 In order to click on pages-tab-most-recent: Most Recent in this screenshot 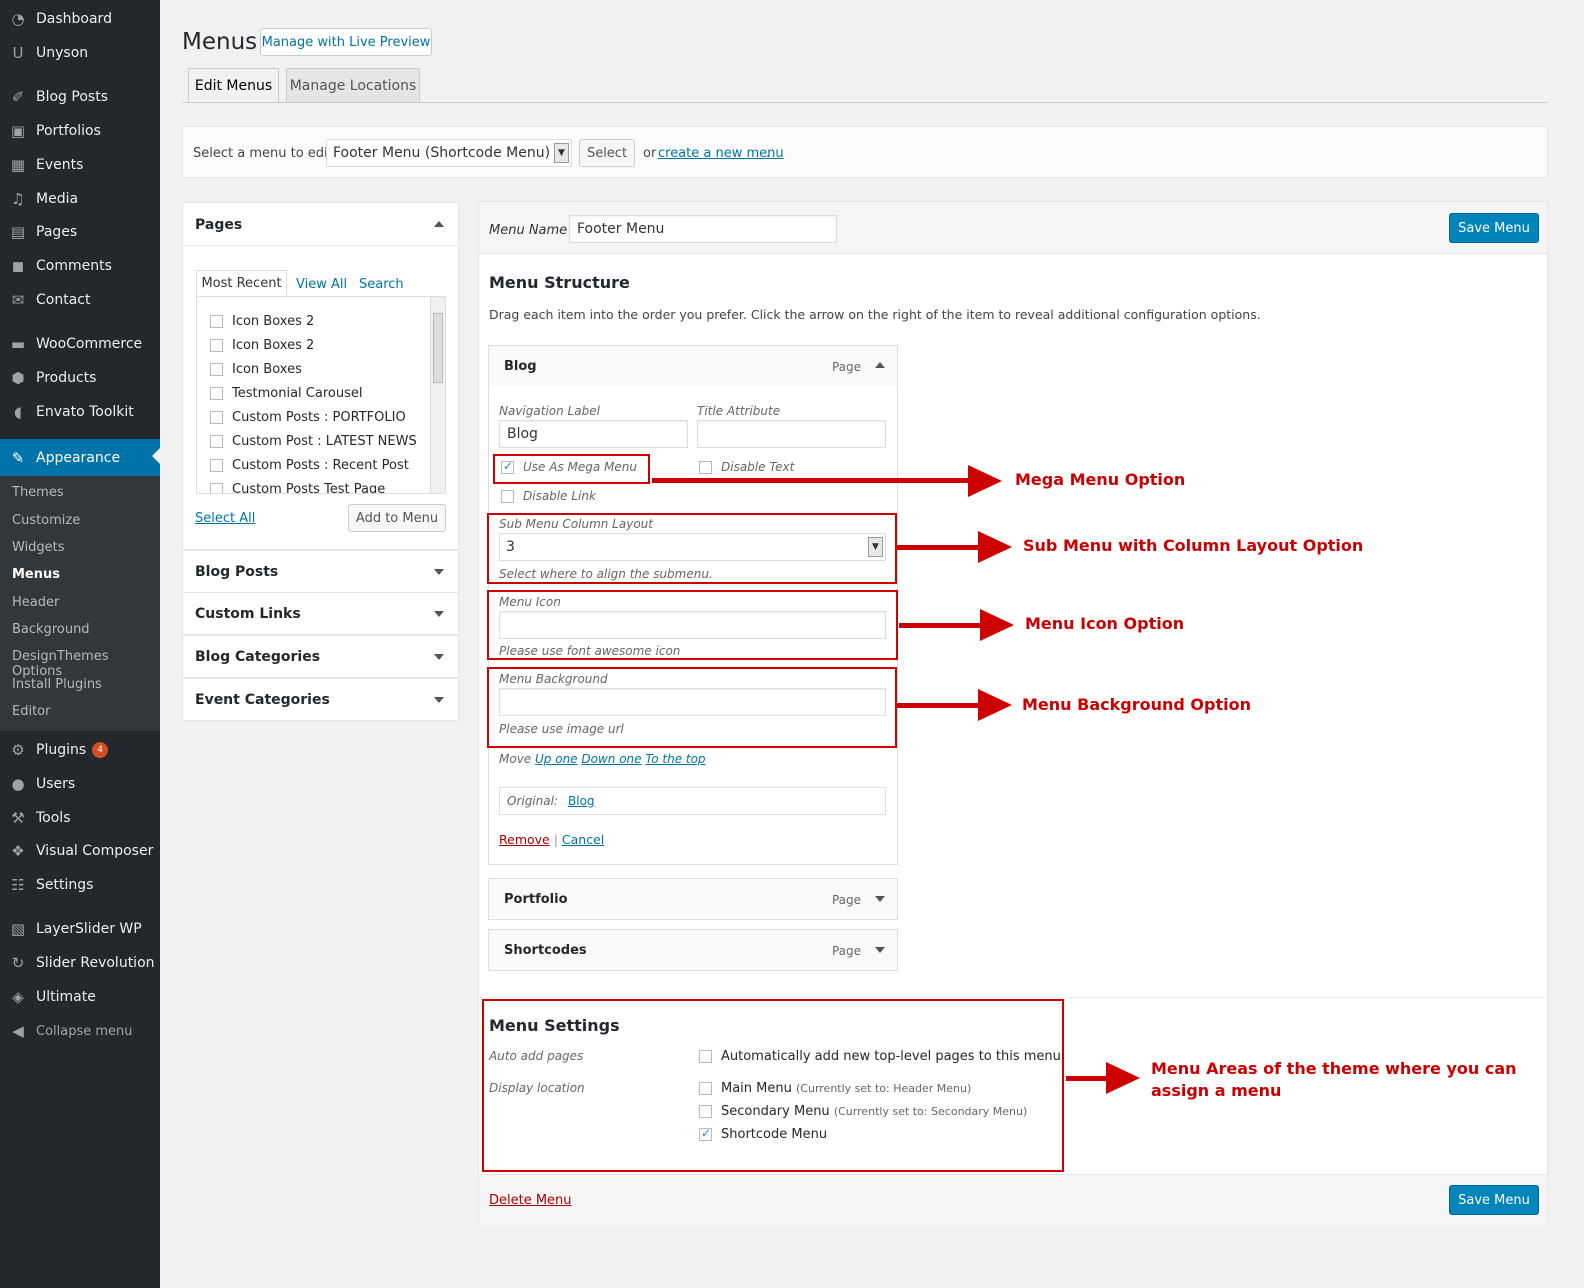, I will do `click(241, 283)`.